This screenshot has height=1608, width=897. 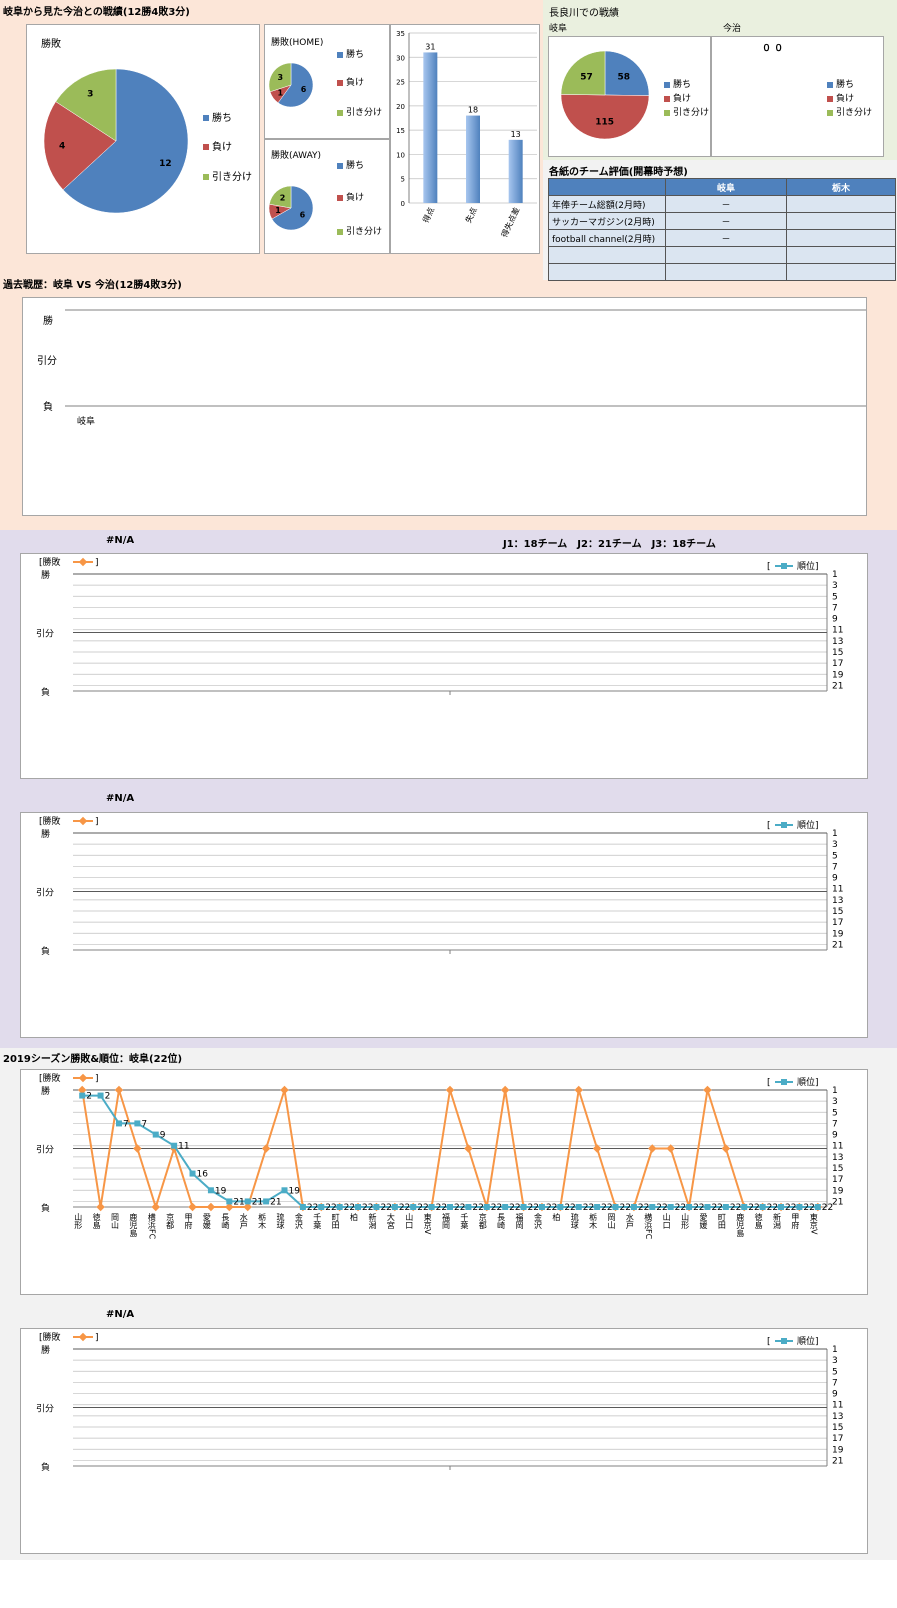 What do you see at coordinates (340, 197) in the screenshot?
I see `away-legend-loss-swatch` at bounding box center [340, 197].